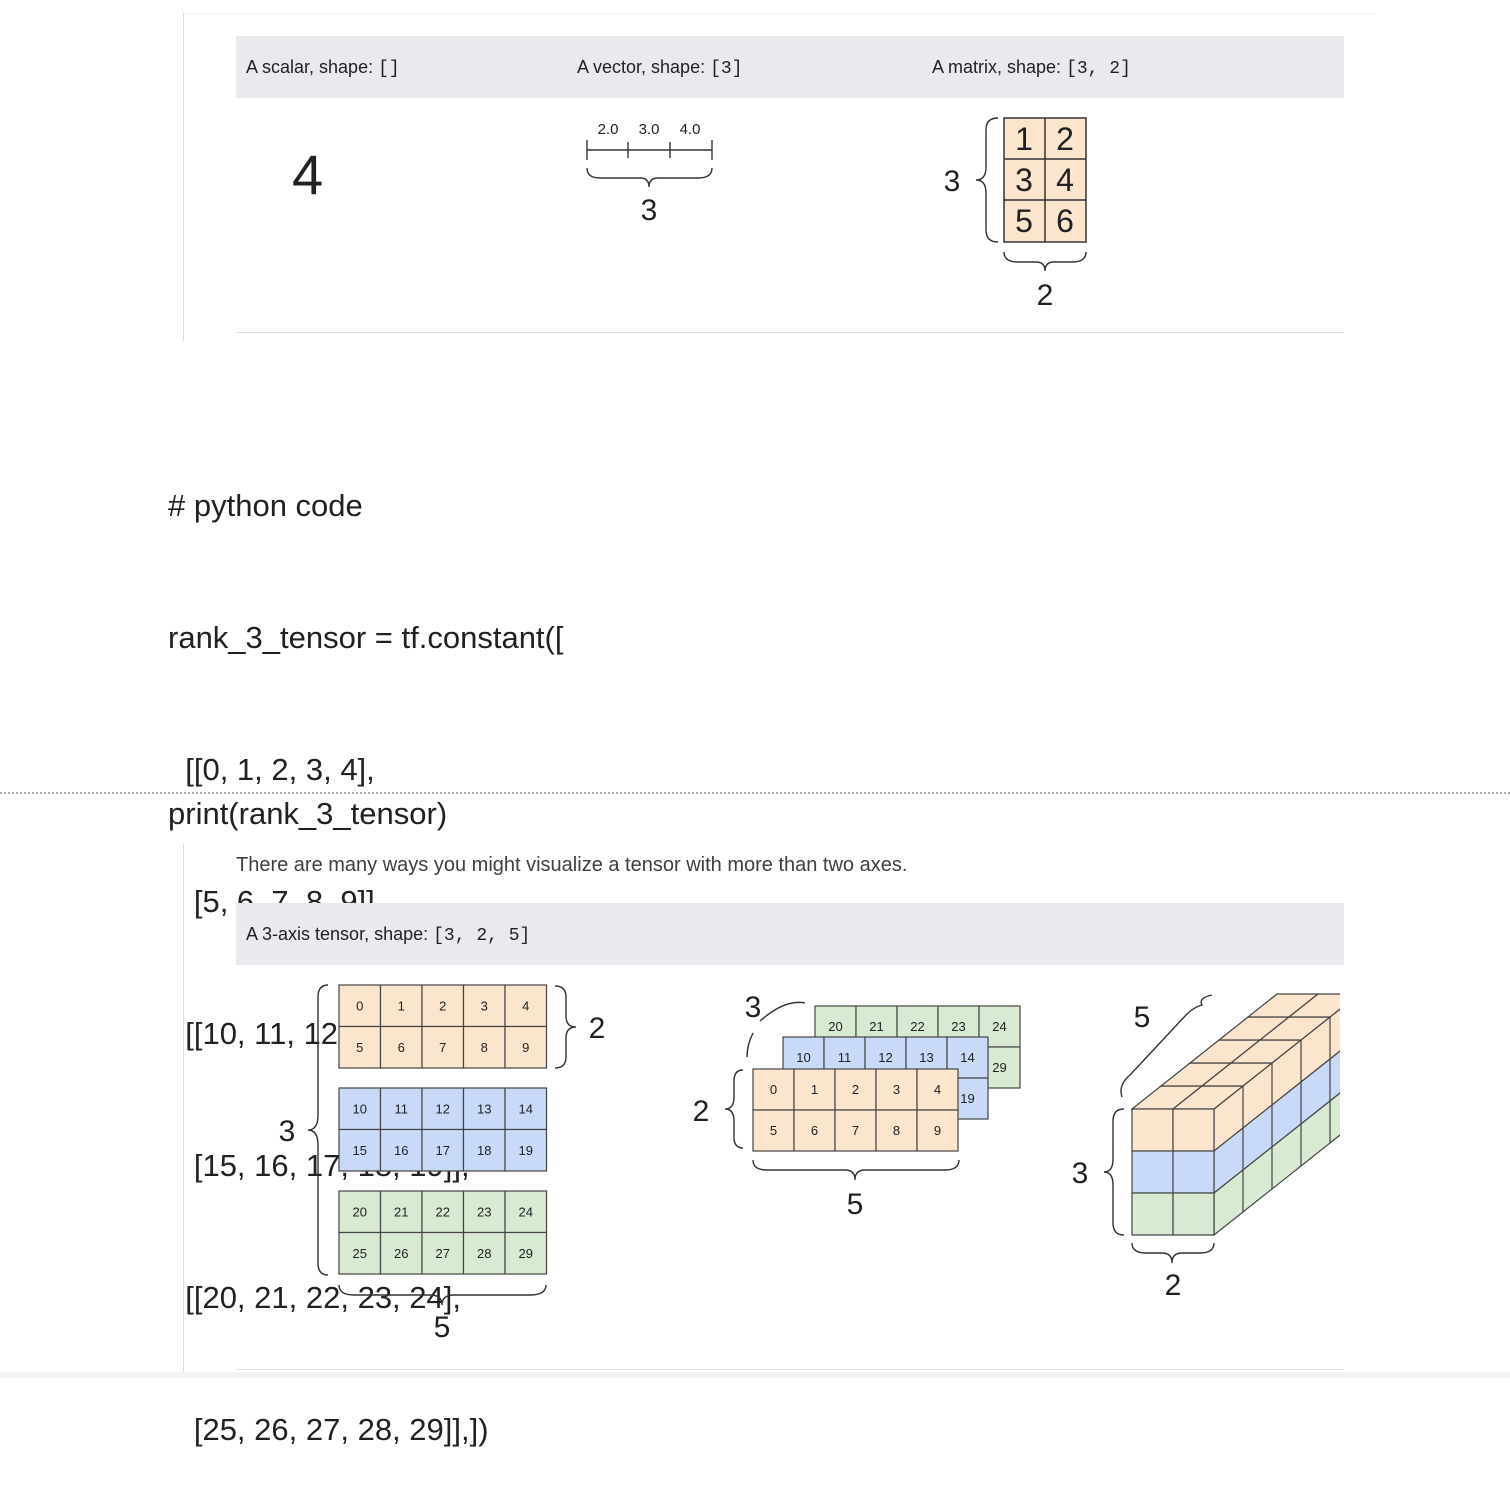  What do you see at coordinates (790, 332) in the screenshot?
I see `table-bottom-rule` at bounding box center [790, 332].